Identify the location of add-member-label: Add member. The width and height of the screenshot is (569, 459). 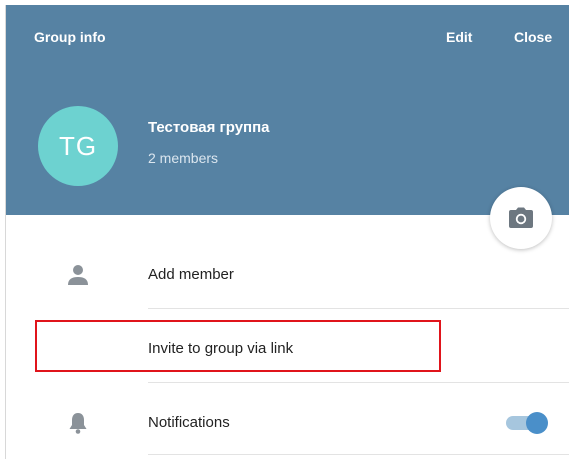
(191, 274).